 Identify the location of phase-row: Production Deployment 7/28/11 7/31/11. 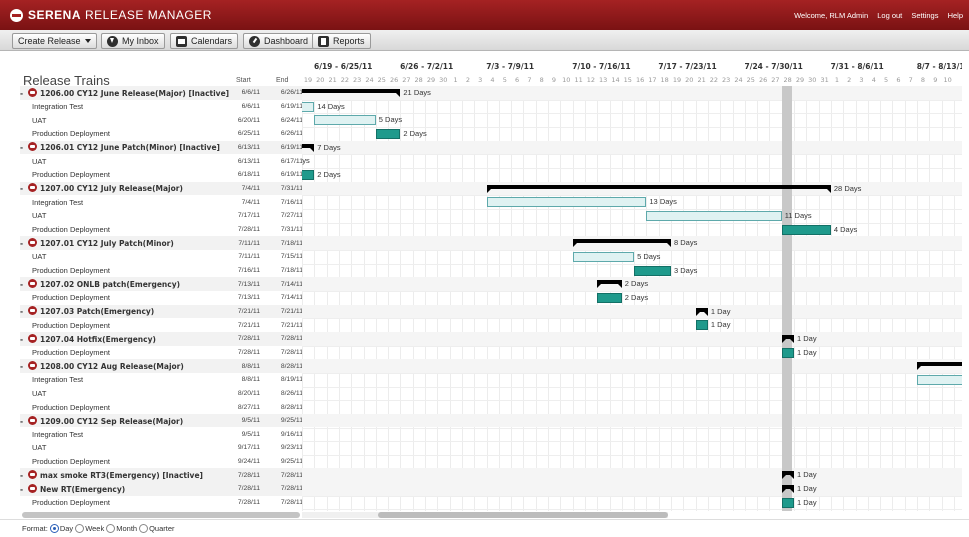
(161, 230).